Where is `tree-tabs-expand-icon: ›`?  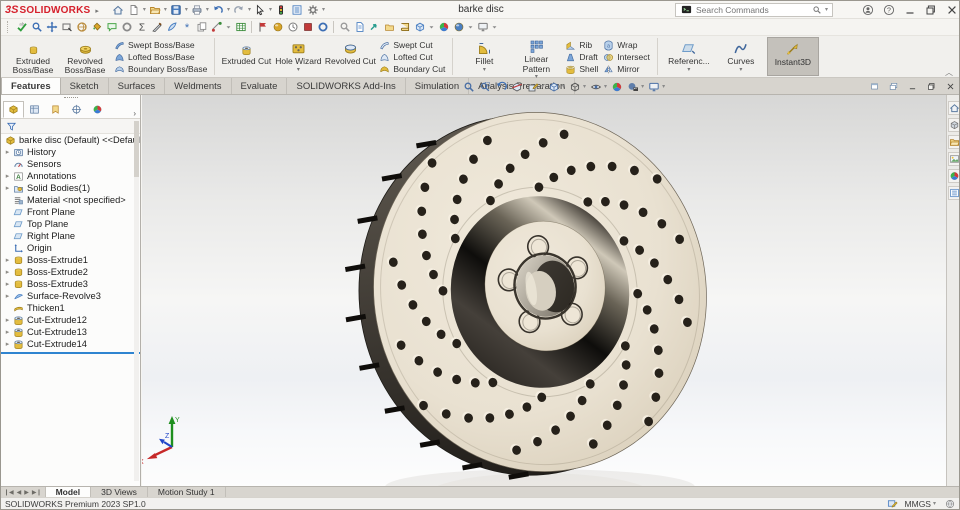 tree-tabs-expand-icon: › is located at coordinates (134, 113).